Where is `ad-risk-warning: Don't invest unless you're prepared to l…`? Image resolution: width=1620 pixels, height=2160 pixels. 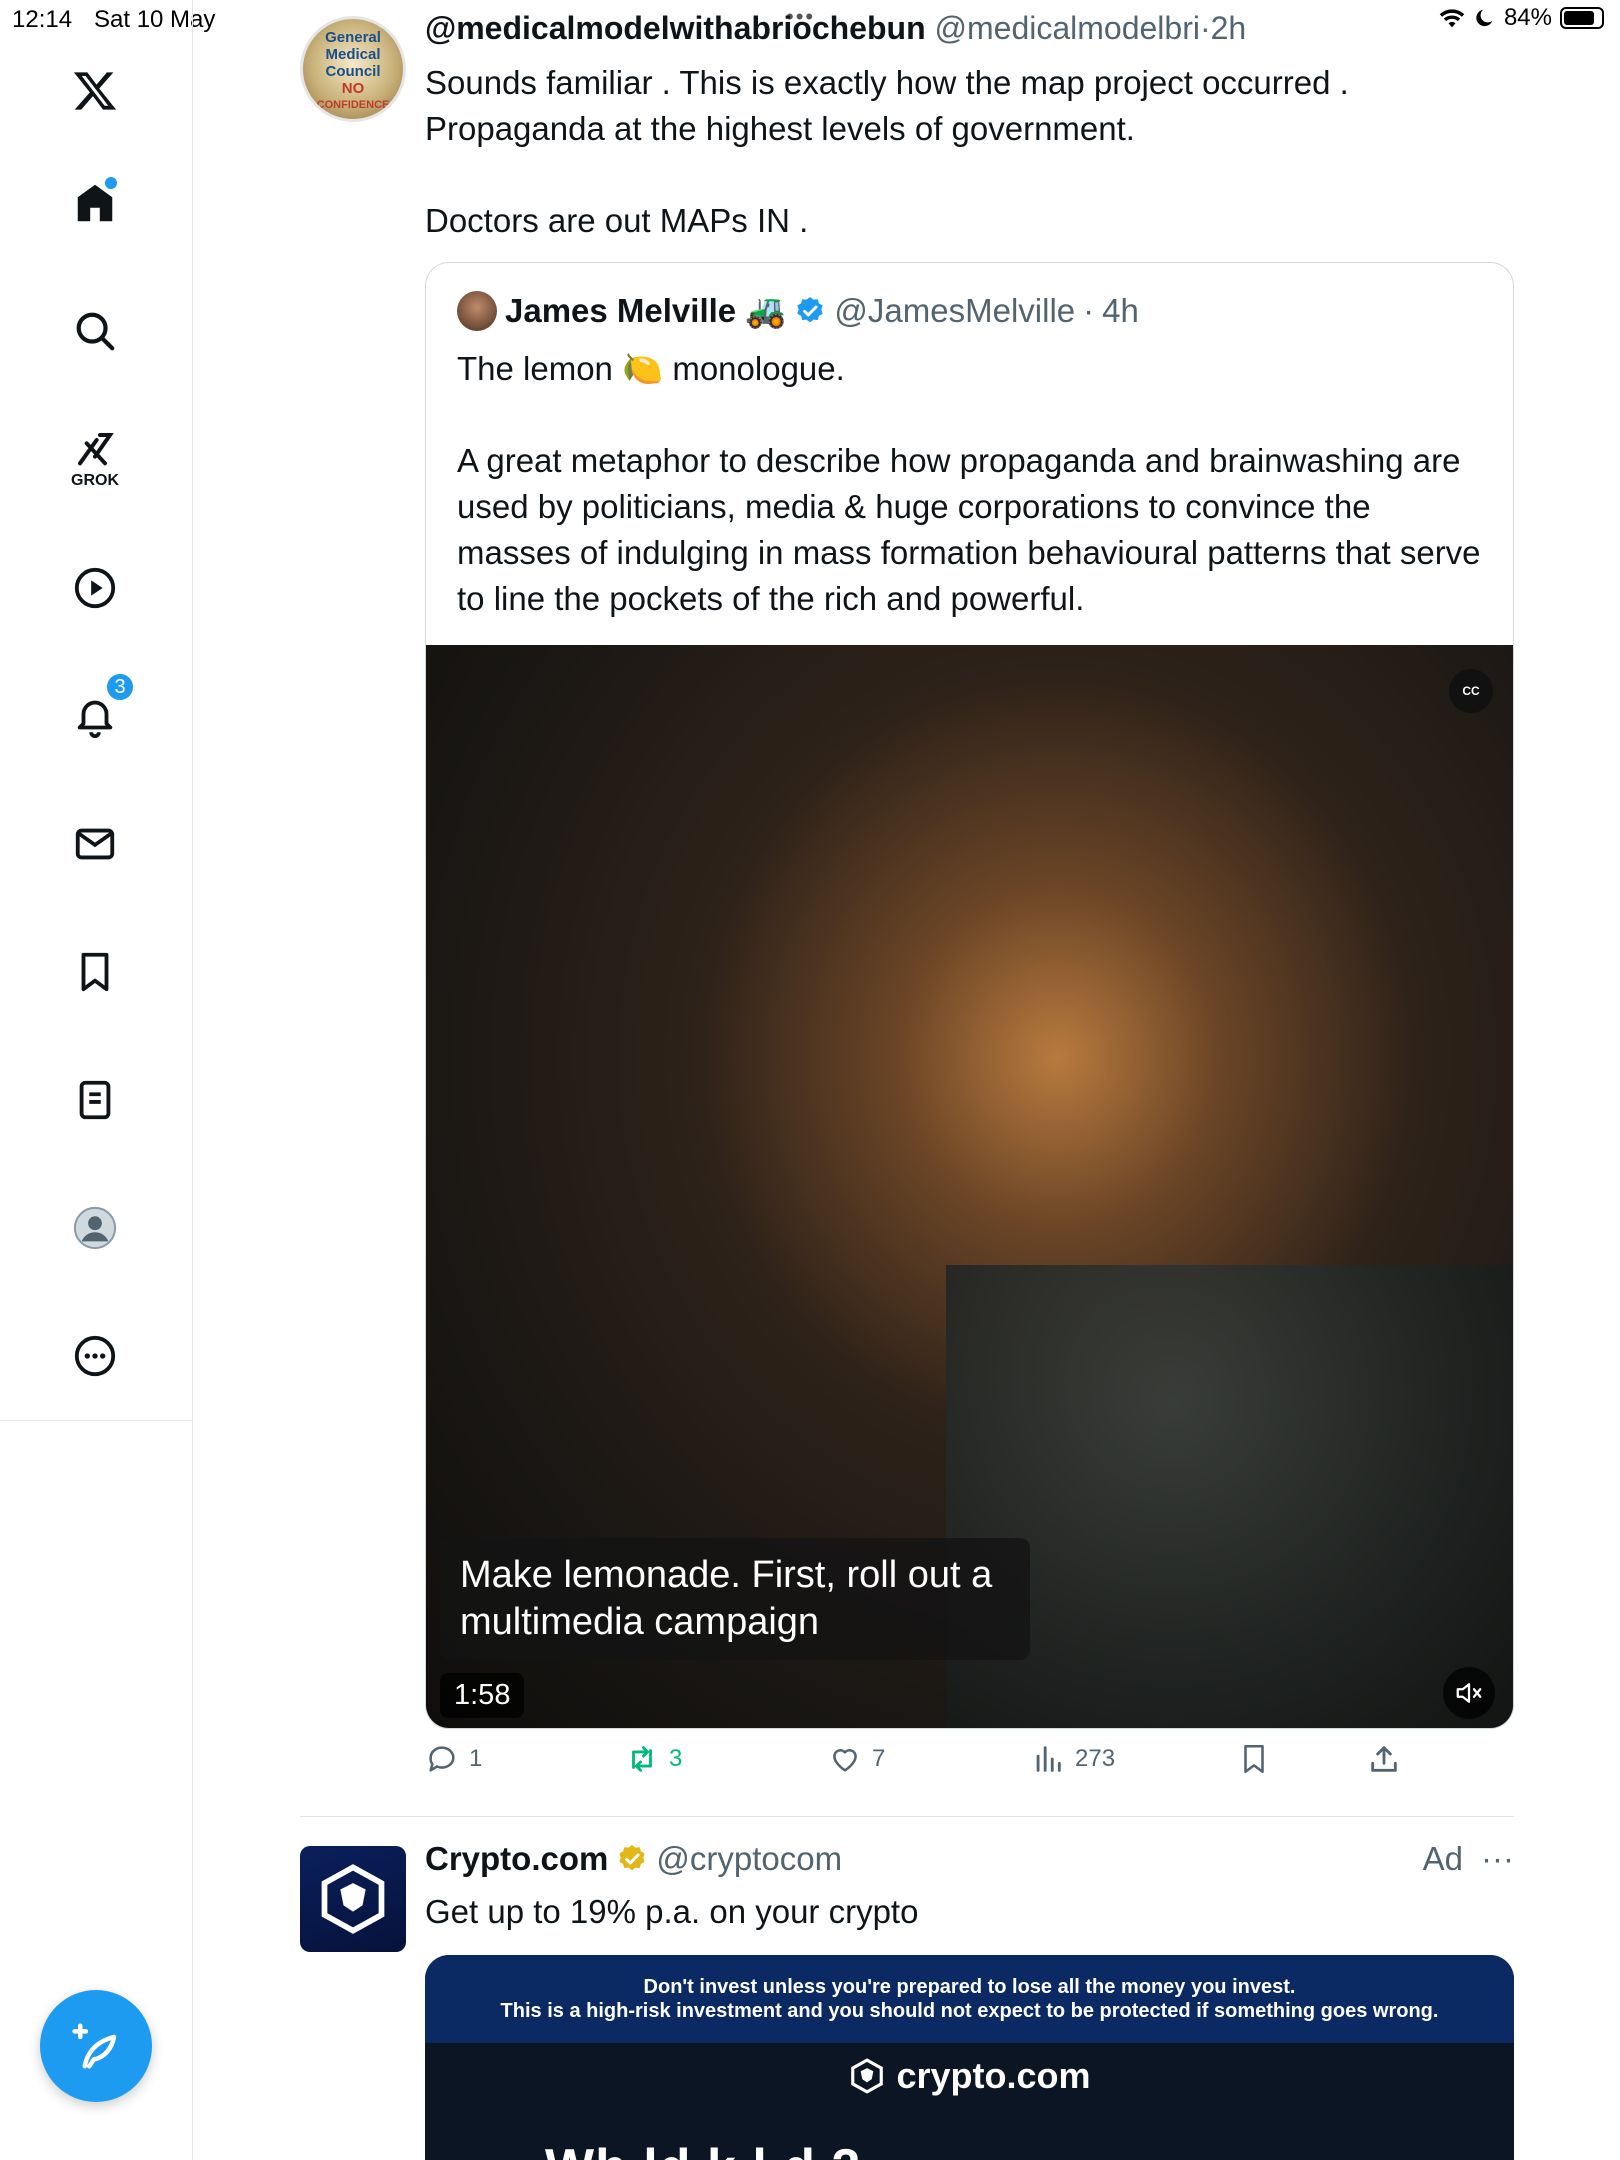
ad-risk-warning: Don't invest unless you're prepared to l… is located at coordinates (969, 1999).